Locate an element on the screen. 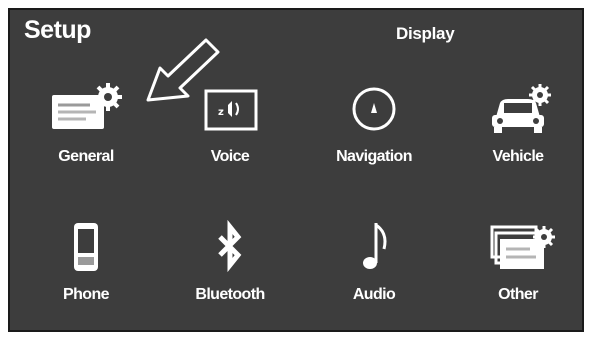  menu-item-label: Vehicle is located at coordinates (518, 156).